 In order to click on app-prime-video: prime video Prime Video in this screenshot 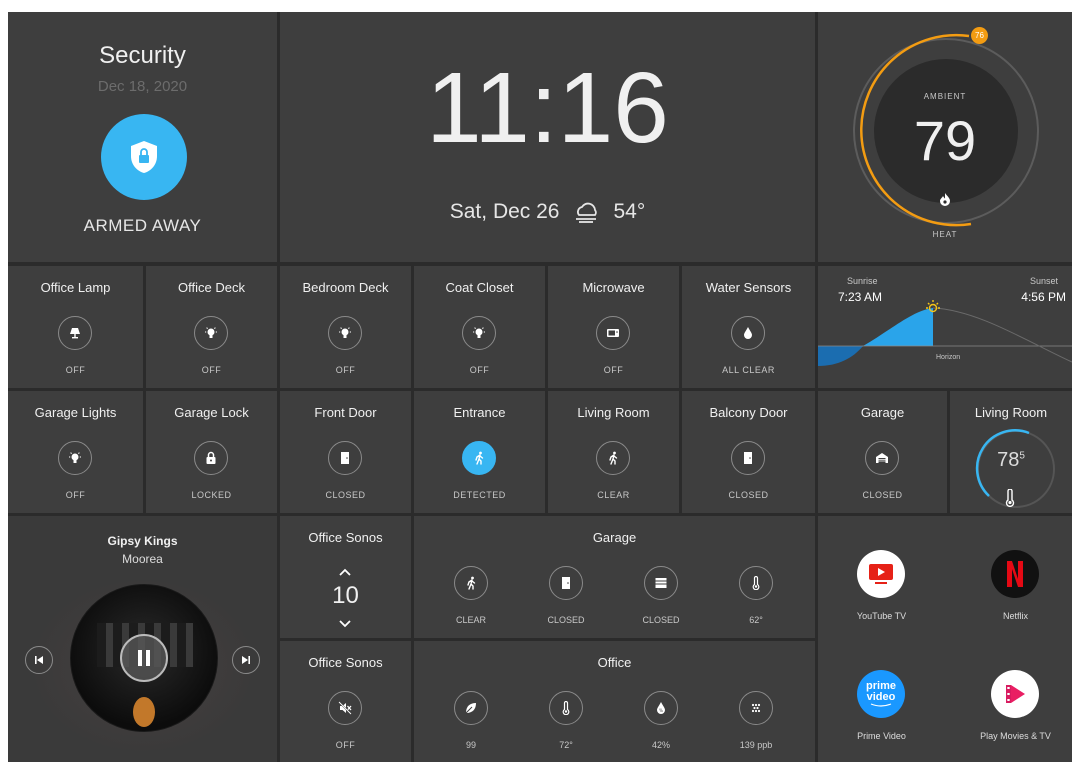, I will do `click(881, 715)`.